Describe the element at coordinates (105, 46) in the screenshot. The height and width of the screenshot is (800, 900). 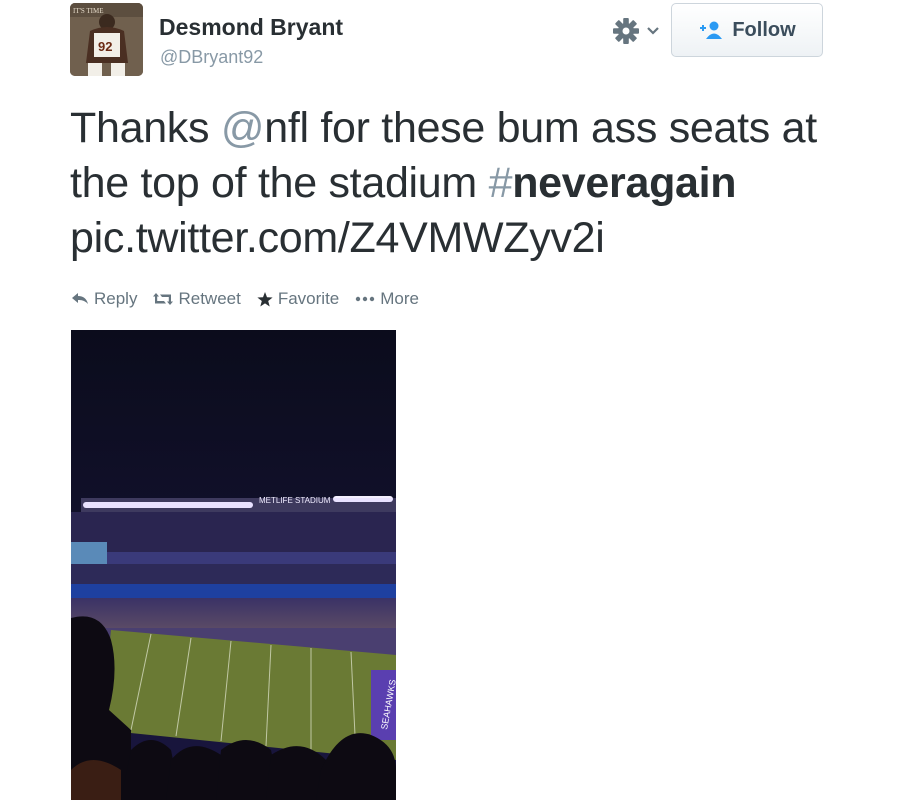
I see `avatar-jersey-number: 92` at that location.